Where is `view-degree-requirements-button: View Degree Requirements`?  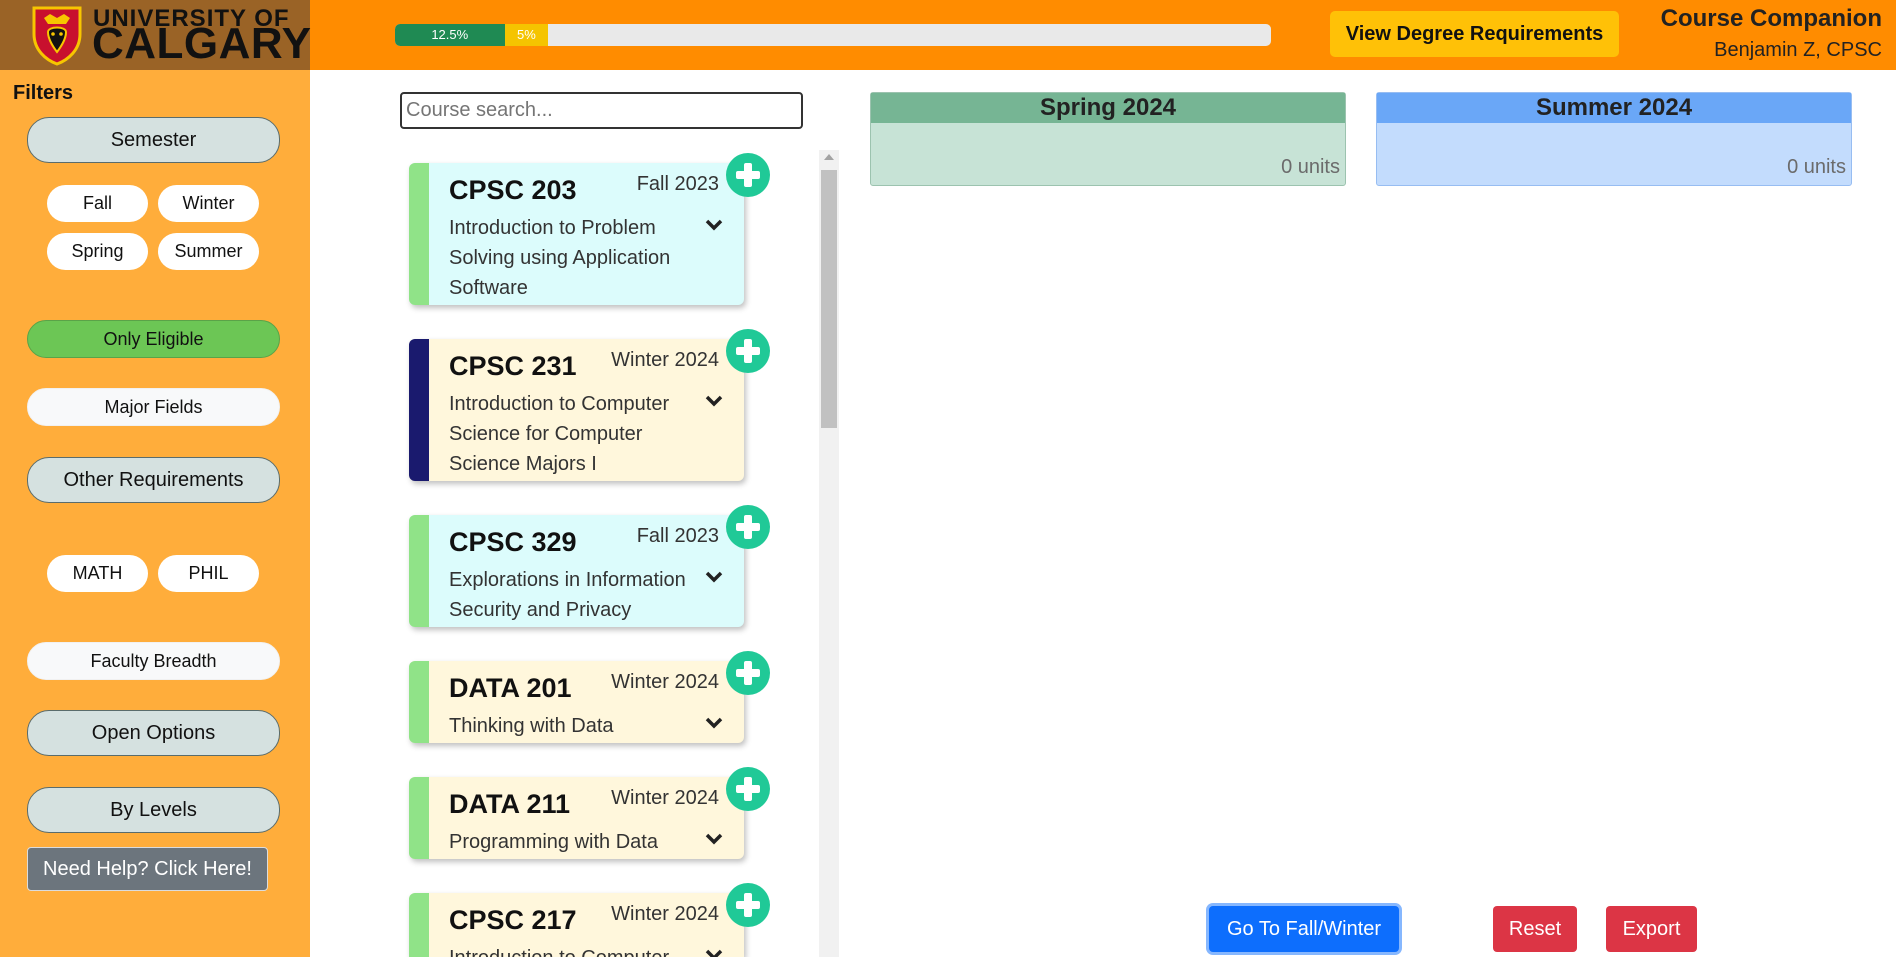 view-degree-requirements-button: View Degree Requirements is located at coordinates (1474, 34).